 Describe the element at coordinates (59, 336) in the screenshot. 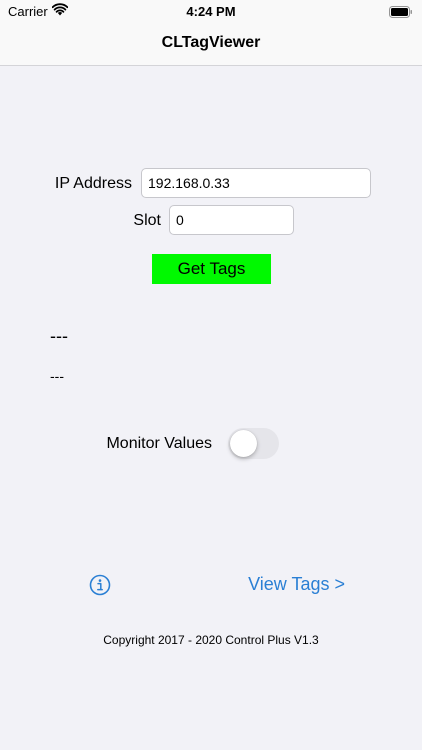

I see `status-output-primary: ---` at that location.